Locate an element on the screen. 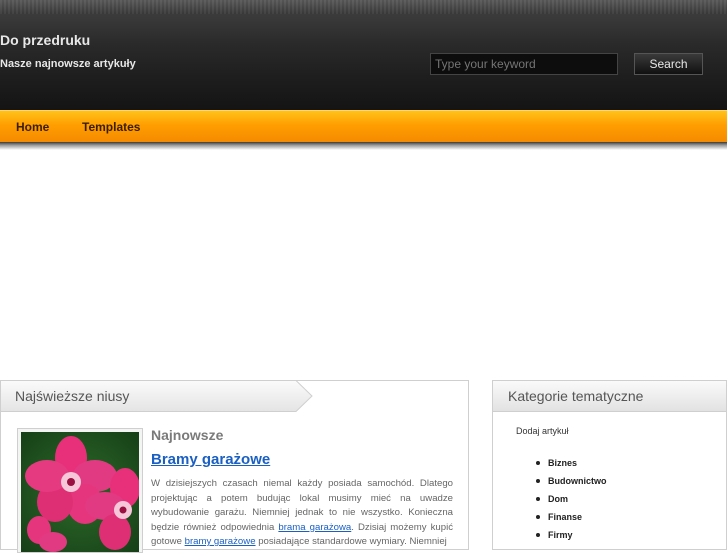 Image resolution: width=727 pixels, height=553 pixels. category-item-dom: Dom is located at coordinates (569, 503).